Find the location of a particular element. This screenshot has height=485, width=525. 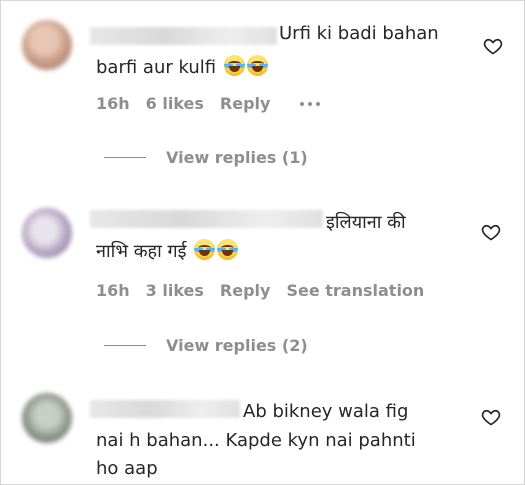

more-options-icon is located at coordinates (310, 104).